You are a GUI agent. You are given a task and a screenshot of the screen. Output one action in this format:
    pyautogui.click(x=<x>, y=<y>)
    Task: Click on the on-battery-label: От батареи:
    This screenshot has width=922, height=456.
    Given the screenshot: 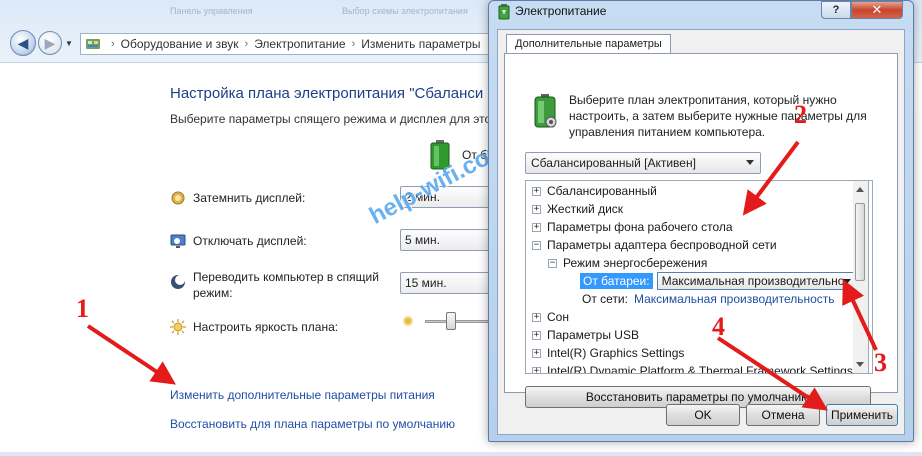 What is the action you would take?
    pyautogui.click(x=616, y=281)
    